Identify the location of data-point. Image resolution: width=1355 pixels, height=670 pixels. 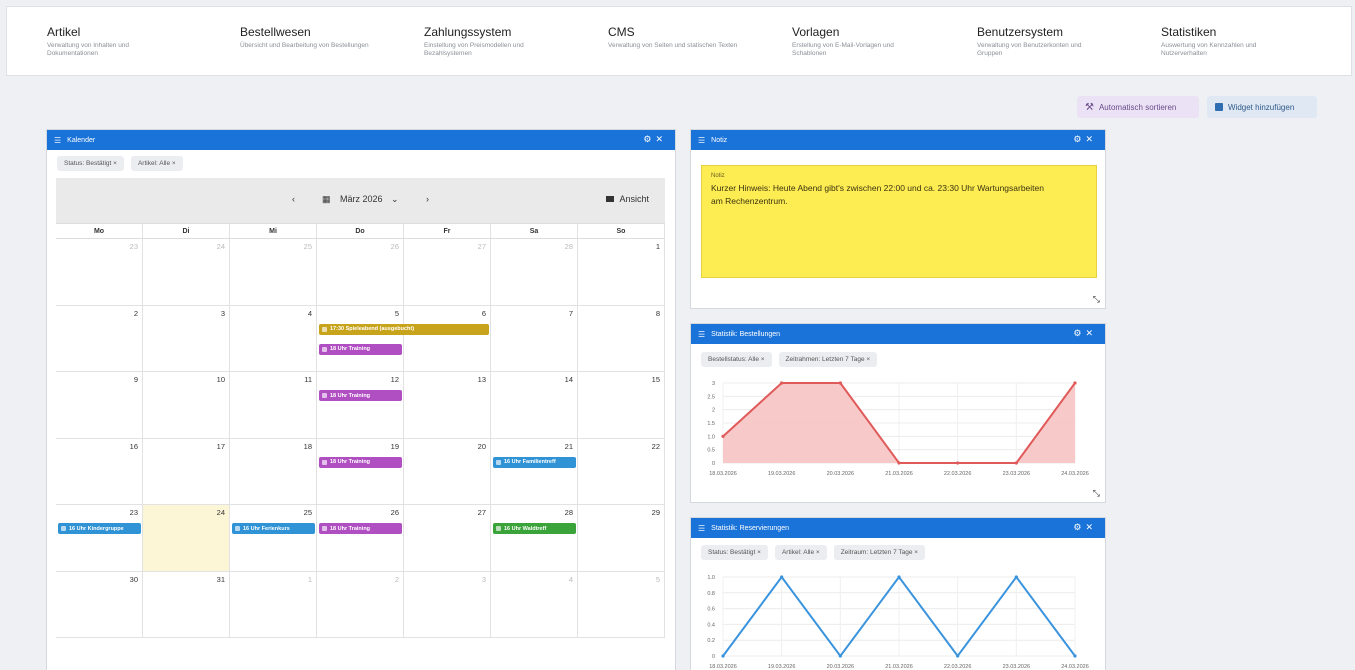
(840, 383).